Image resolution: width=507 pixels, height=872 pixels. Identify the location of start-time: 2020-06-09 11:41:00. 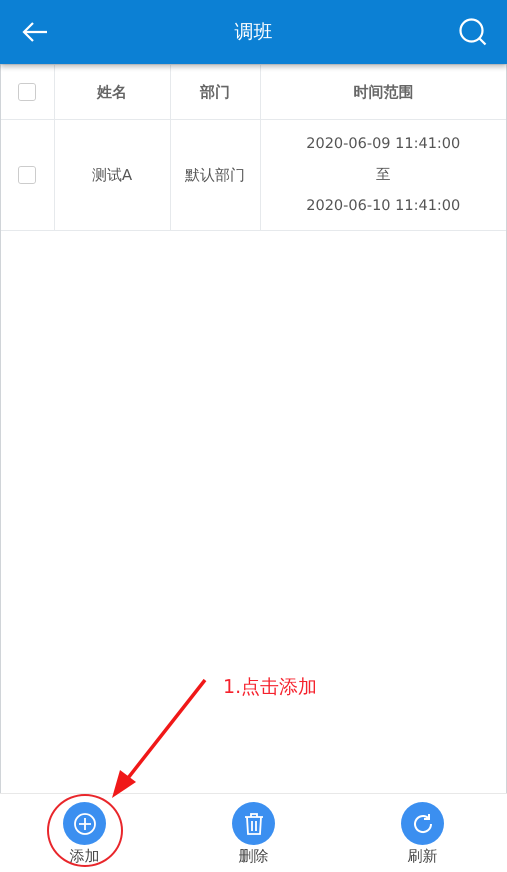
(383, 144).